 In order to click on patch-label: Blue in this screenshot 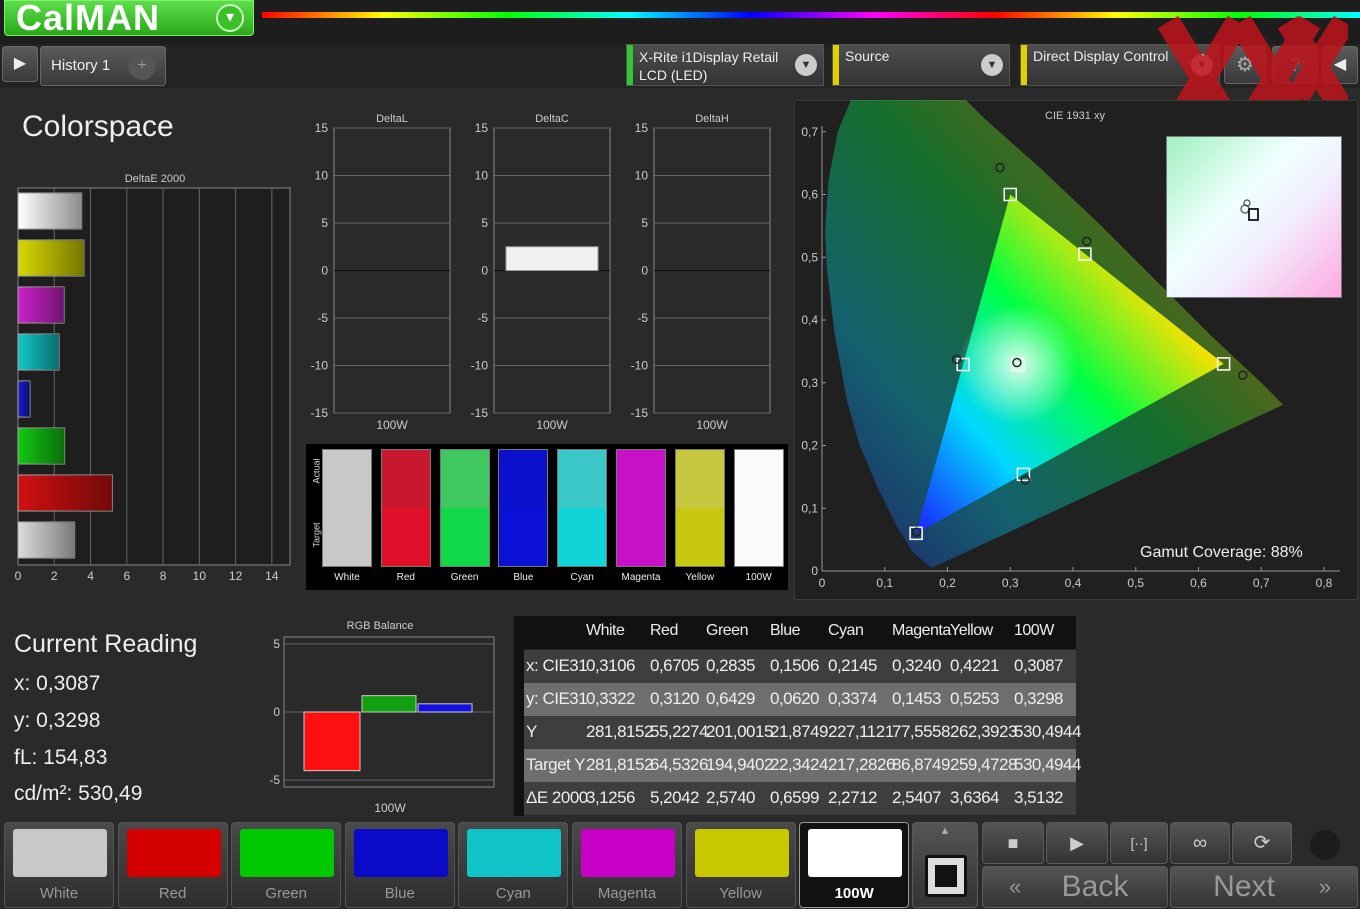, I will do `click(399, 893)`.